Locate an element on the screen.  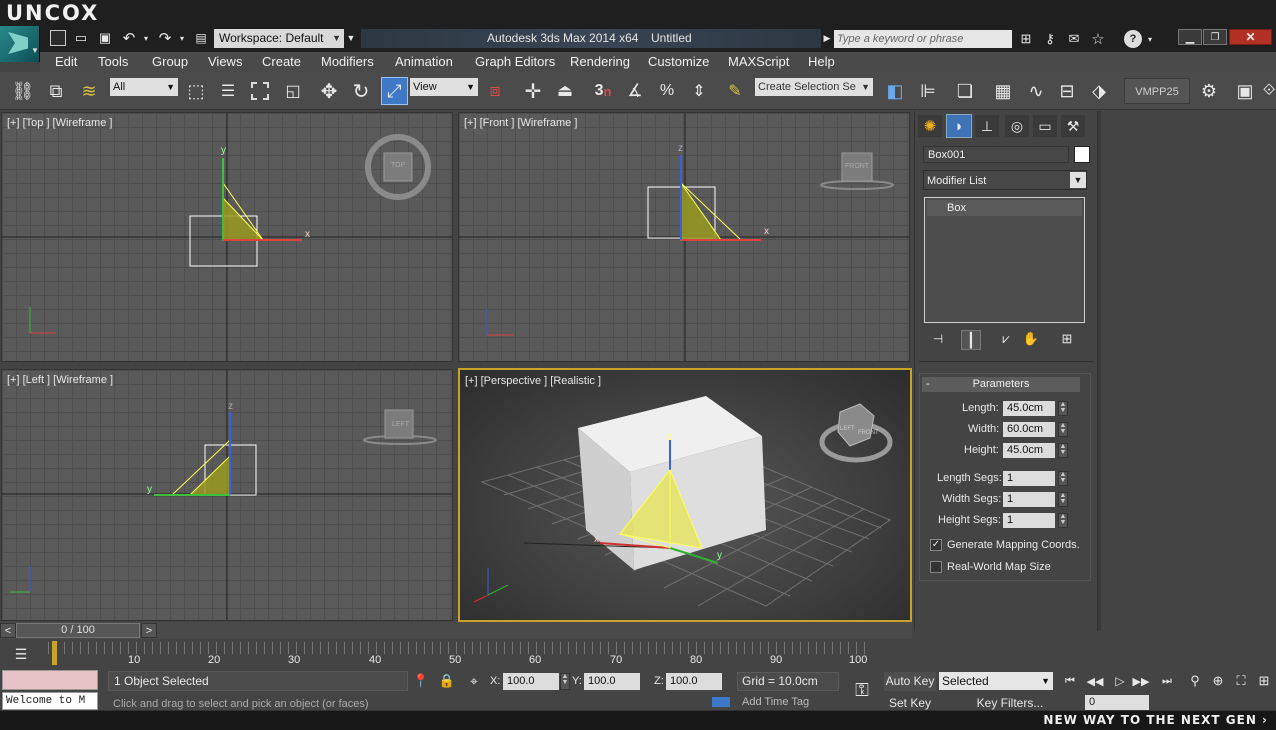
zoom-extents-all-icon: ⊞ is located at coordinates (1264, 681).